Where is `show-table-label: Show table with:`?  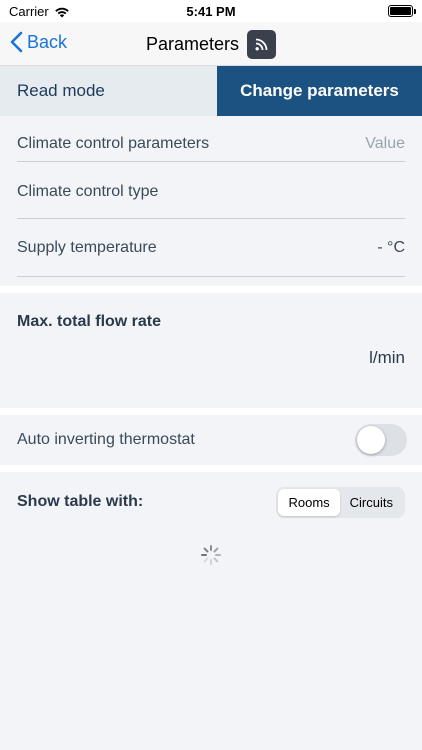 show-table-label: Show table with: is located at coordinates (80, 501).